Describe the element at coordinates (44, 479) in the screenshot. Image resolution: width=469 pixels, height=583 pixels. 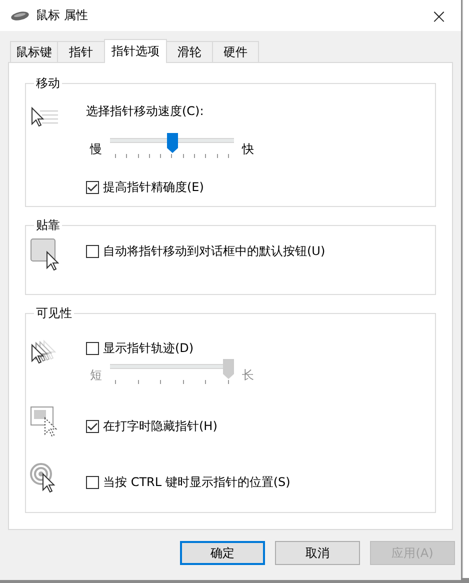
I see `target-pointer-icon` at that location.